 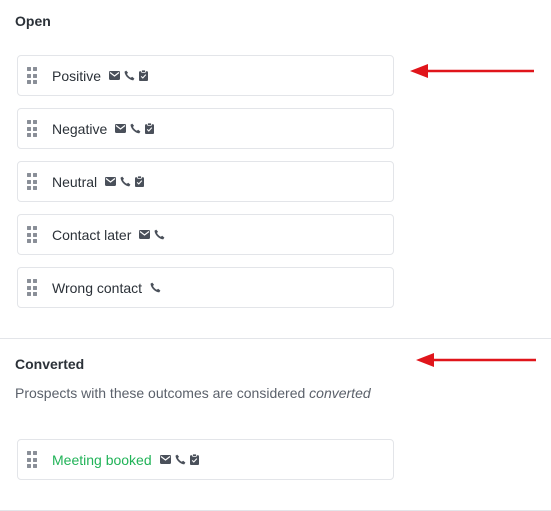 What do you see at coordinates (205, 128) in the screenshot?
I see `outcome-row: Negative` at bounding box center [205, 128].